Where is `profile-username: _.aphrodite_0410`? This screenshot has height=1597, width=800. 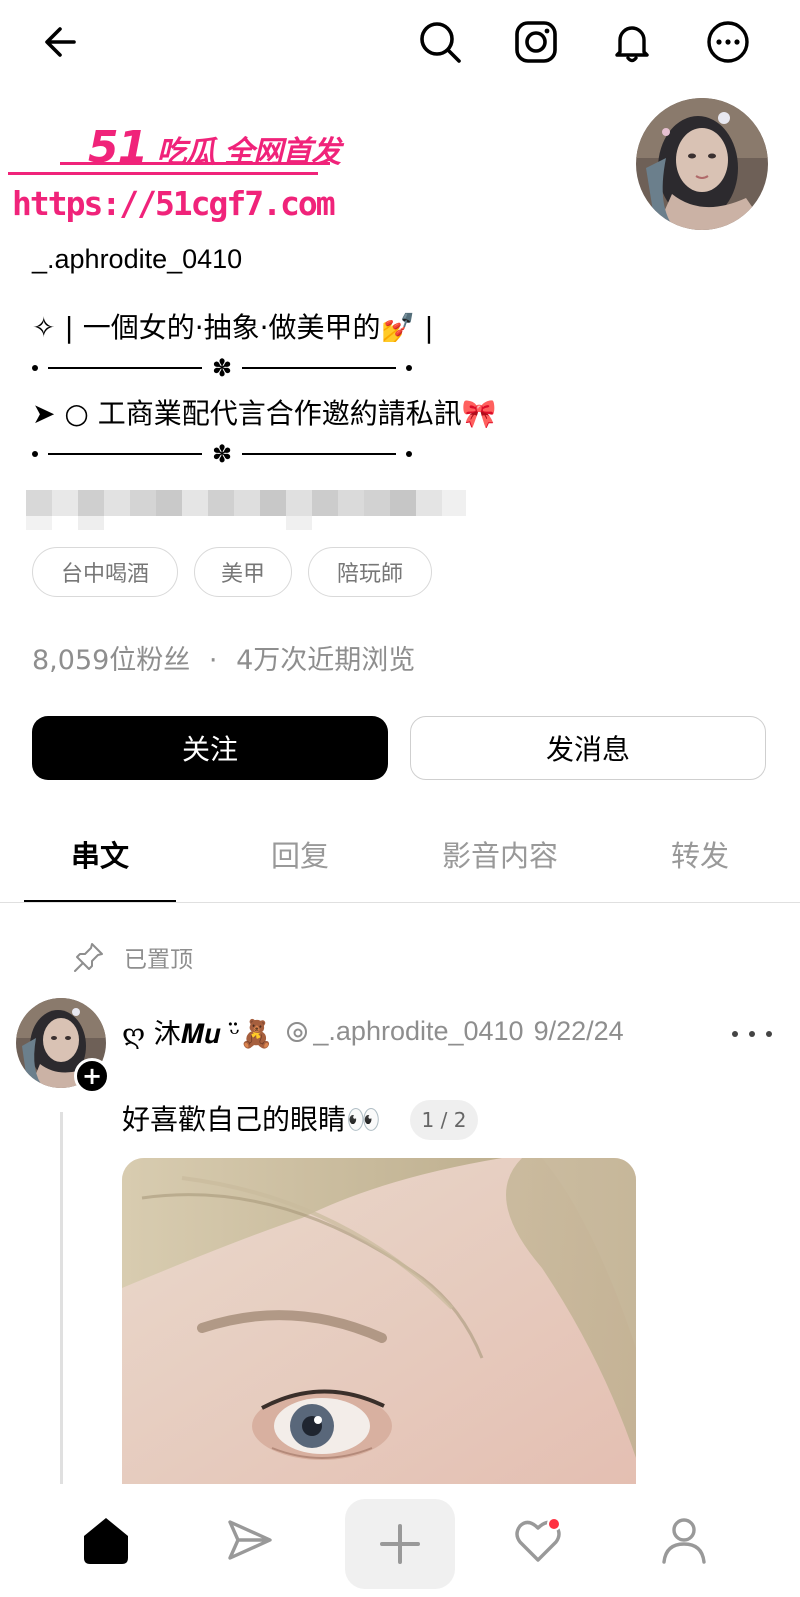 profile-username: _.aphrodite_0410 is located at coordinates (137, 259).